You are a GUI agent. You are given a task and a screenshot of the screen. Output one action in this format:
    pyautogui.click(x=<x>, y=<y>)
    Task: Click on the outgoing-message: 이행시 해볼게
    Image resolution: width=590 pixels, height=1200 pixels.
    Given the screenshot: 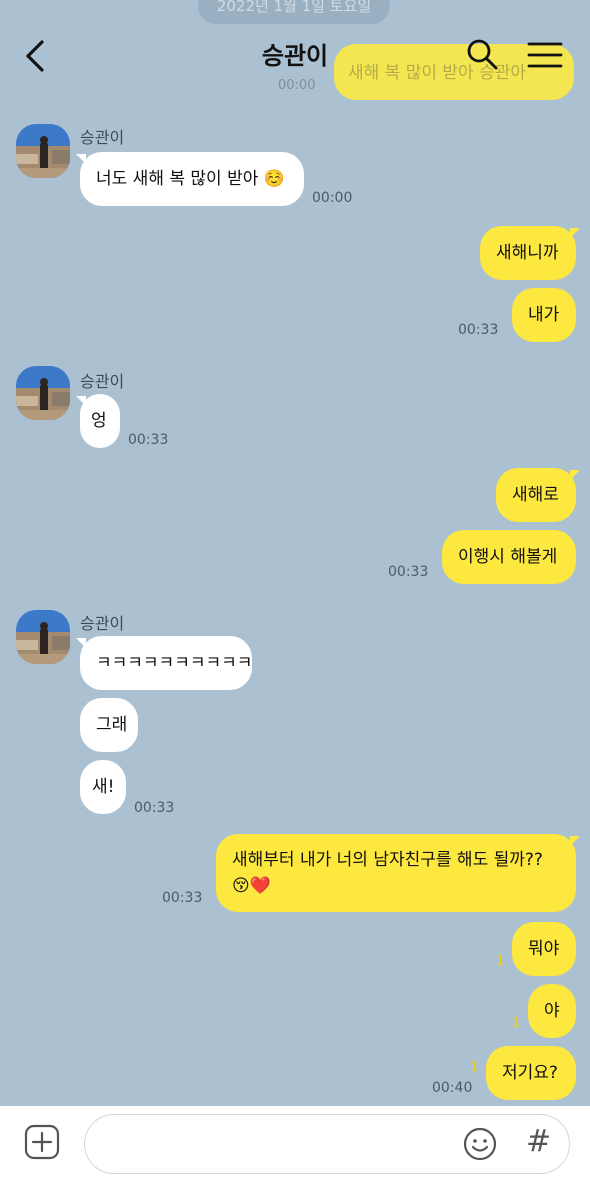 What is the action you would take?
    pyautogui.click(x=509, y=557)
    